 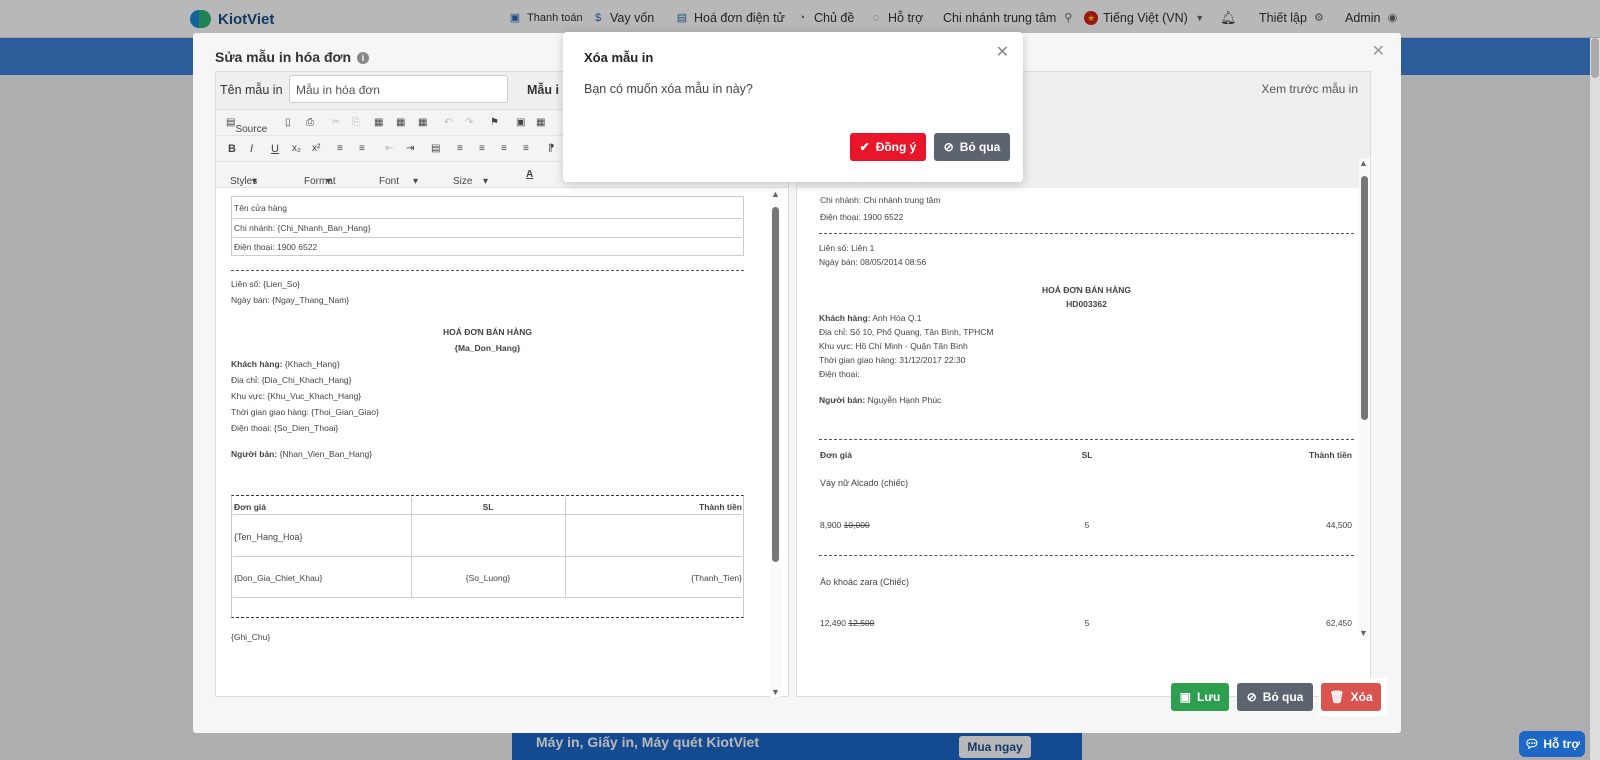 What do you see at coordinates (296, 148) in the screenshot?
I see `subscript-icon: x₂` at bounding box center [296, 148].